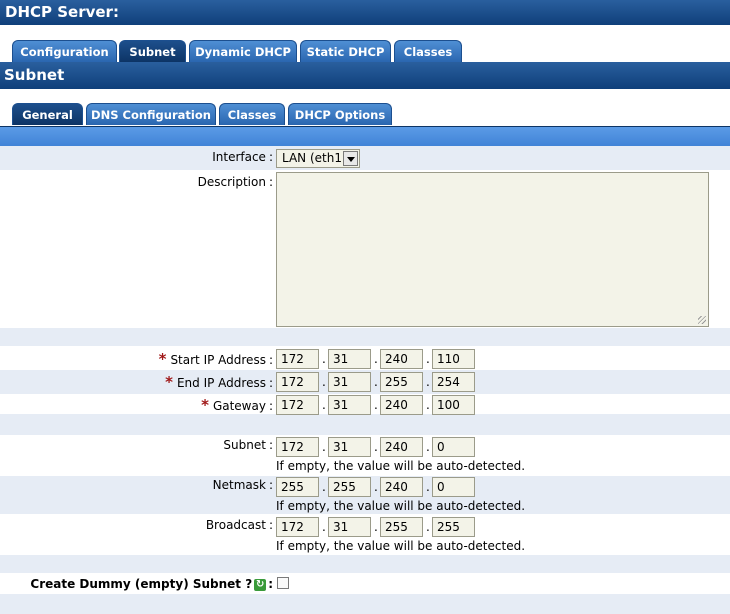  Describe the element at coordinates (297, 487) in the screenshot. I see `netmask-octet-1: 255` at that location.